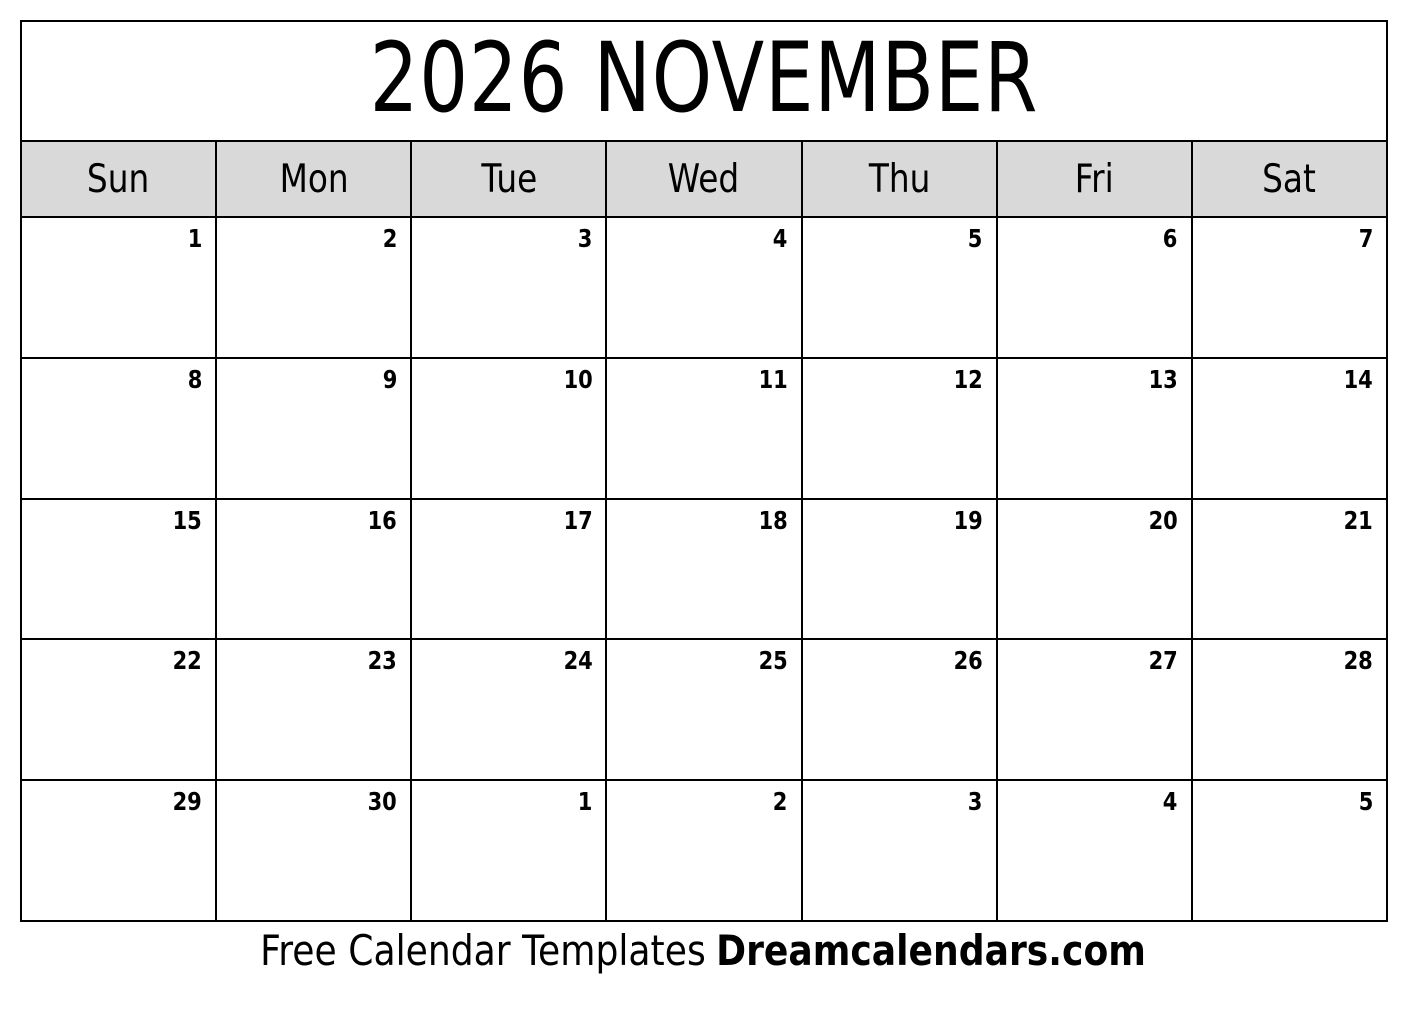  Describe the element at coordinates (483, 950) in the screenshot. I see `footer-tagline: Free Calendar Templates` at that location.